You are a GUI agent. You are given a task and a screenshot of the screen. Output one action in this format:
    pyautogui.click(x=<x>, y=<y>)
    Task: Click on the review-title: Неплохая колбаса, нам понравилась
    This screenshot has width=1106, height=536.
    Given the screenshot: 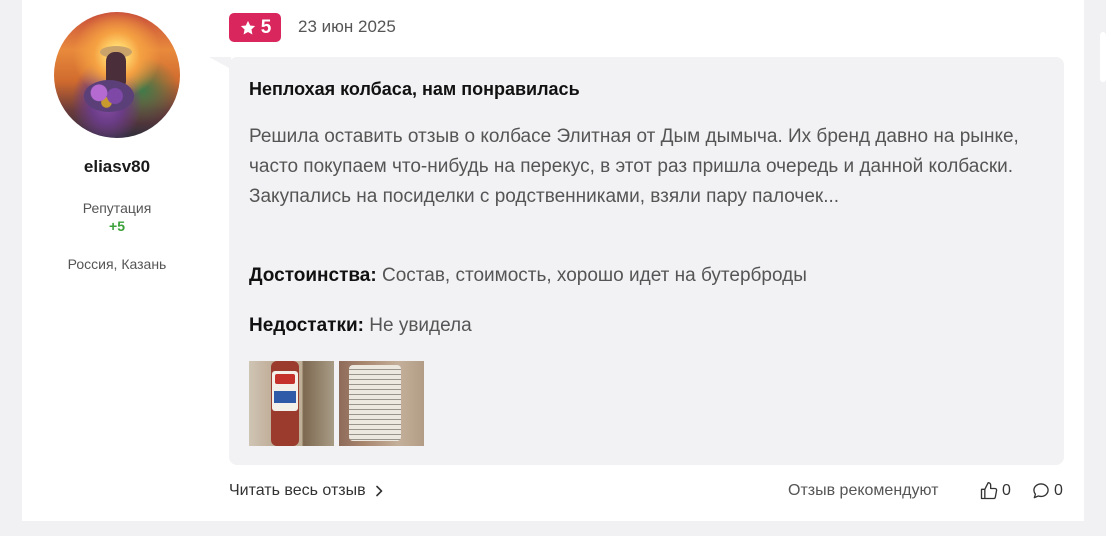 What is the action you would take?
    pyautogui.click(x=414, y=89)
    